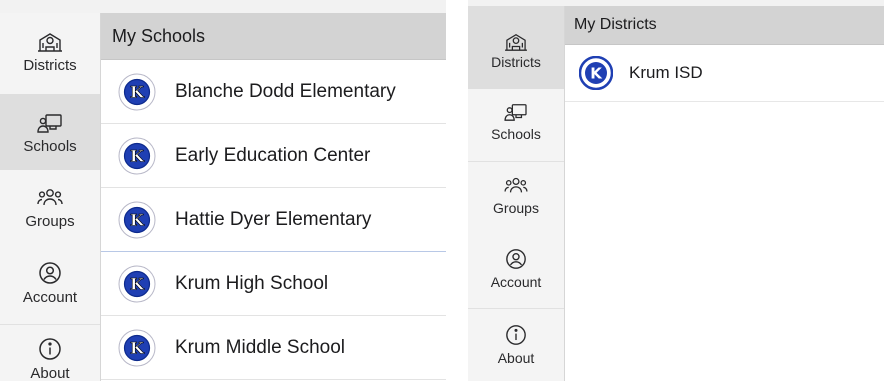 This screenshot has width=884, height=381. I want to click on list-item: K Early Education Center, so click(273, 156).